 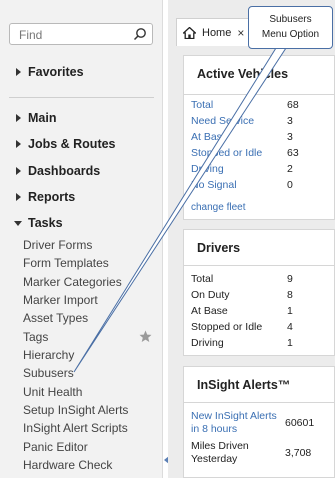 What do you see at coordinates (290, 295) in the screenshot?
I see `row-value: 8` at bounding box center [290, 295].